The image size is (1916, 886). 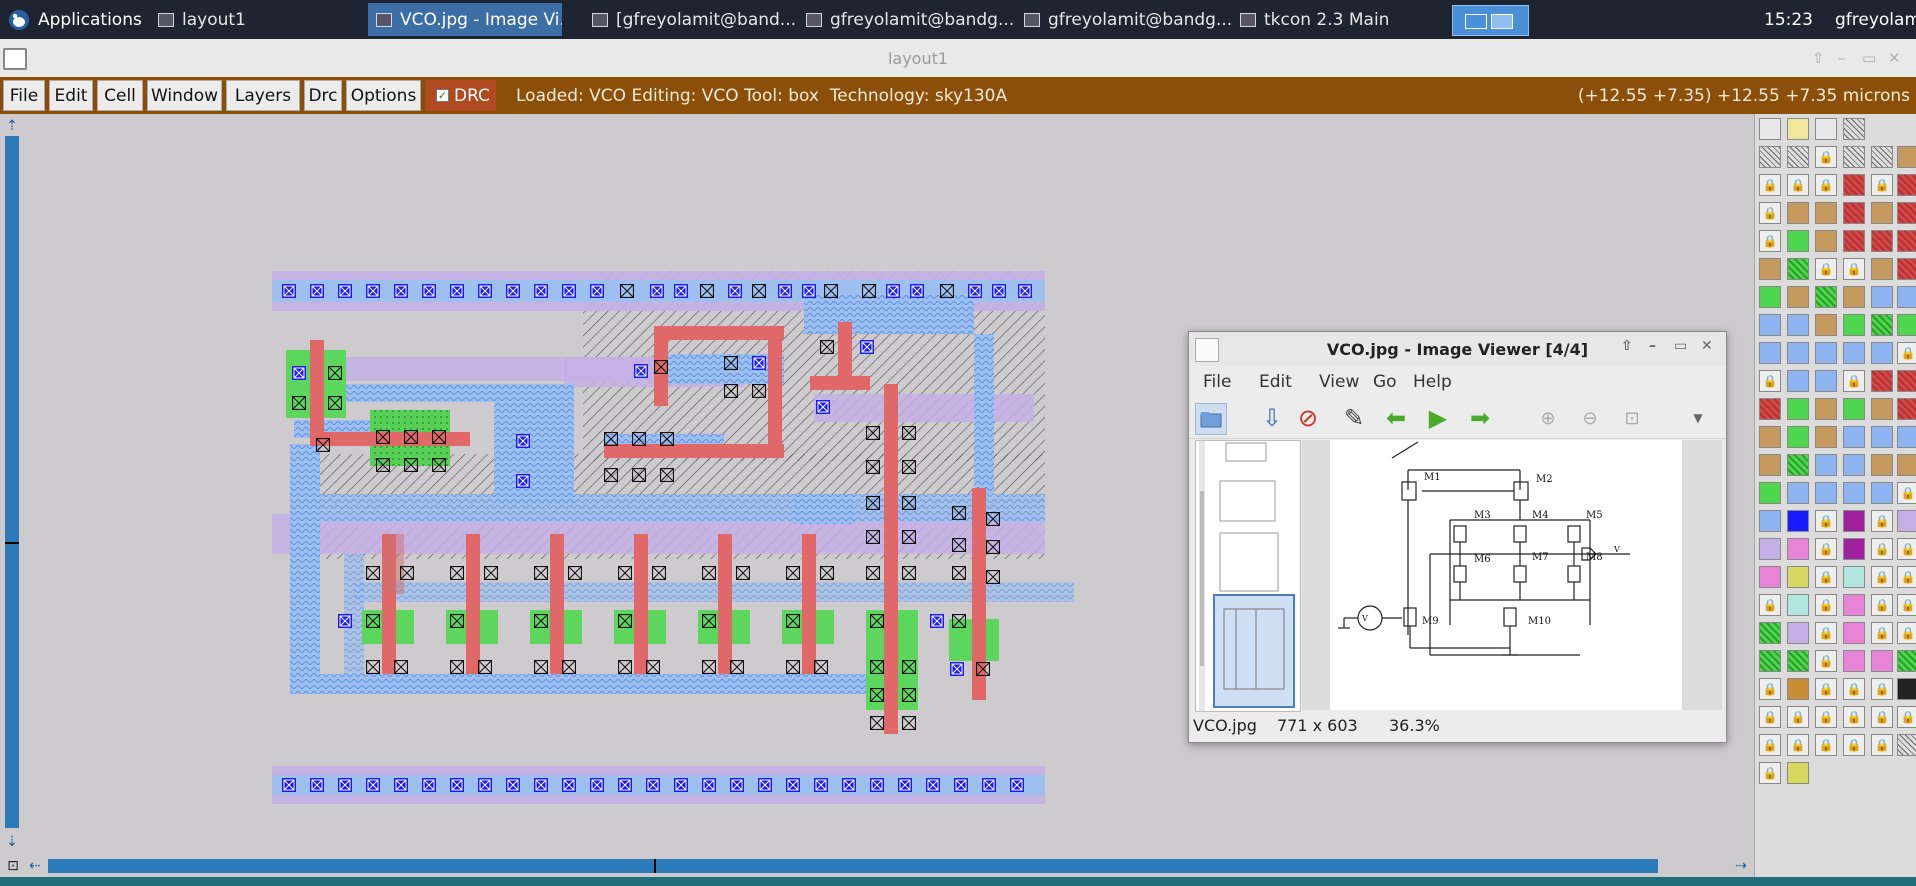 I want to click on scroll-up-icon: ⇡, so click(x=12, y=126).